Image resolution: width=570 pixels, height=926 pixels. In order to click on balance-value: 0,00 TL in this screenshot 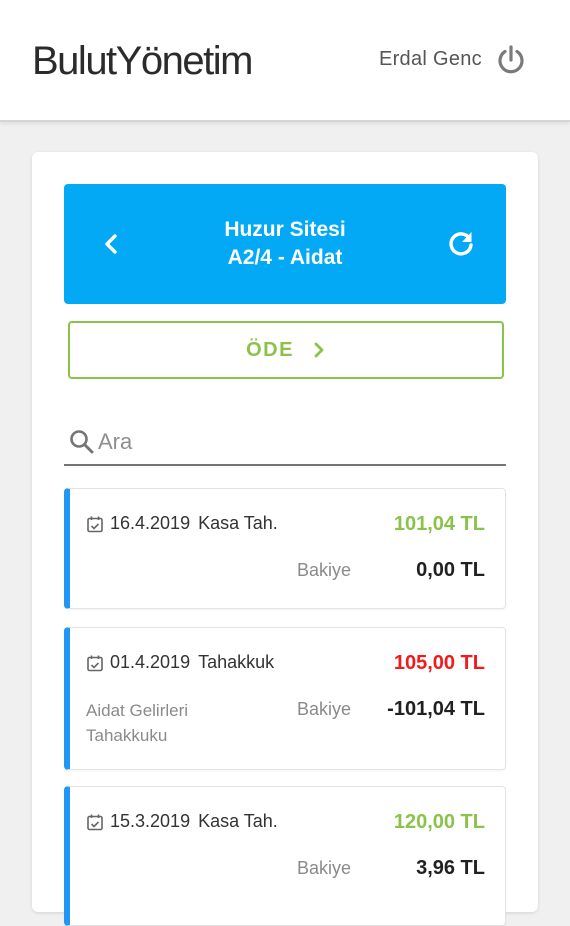, I will do `click(450, 570)`.